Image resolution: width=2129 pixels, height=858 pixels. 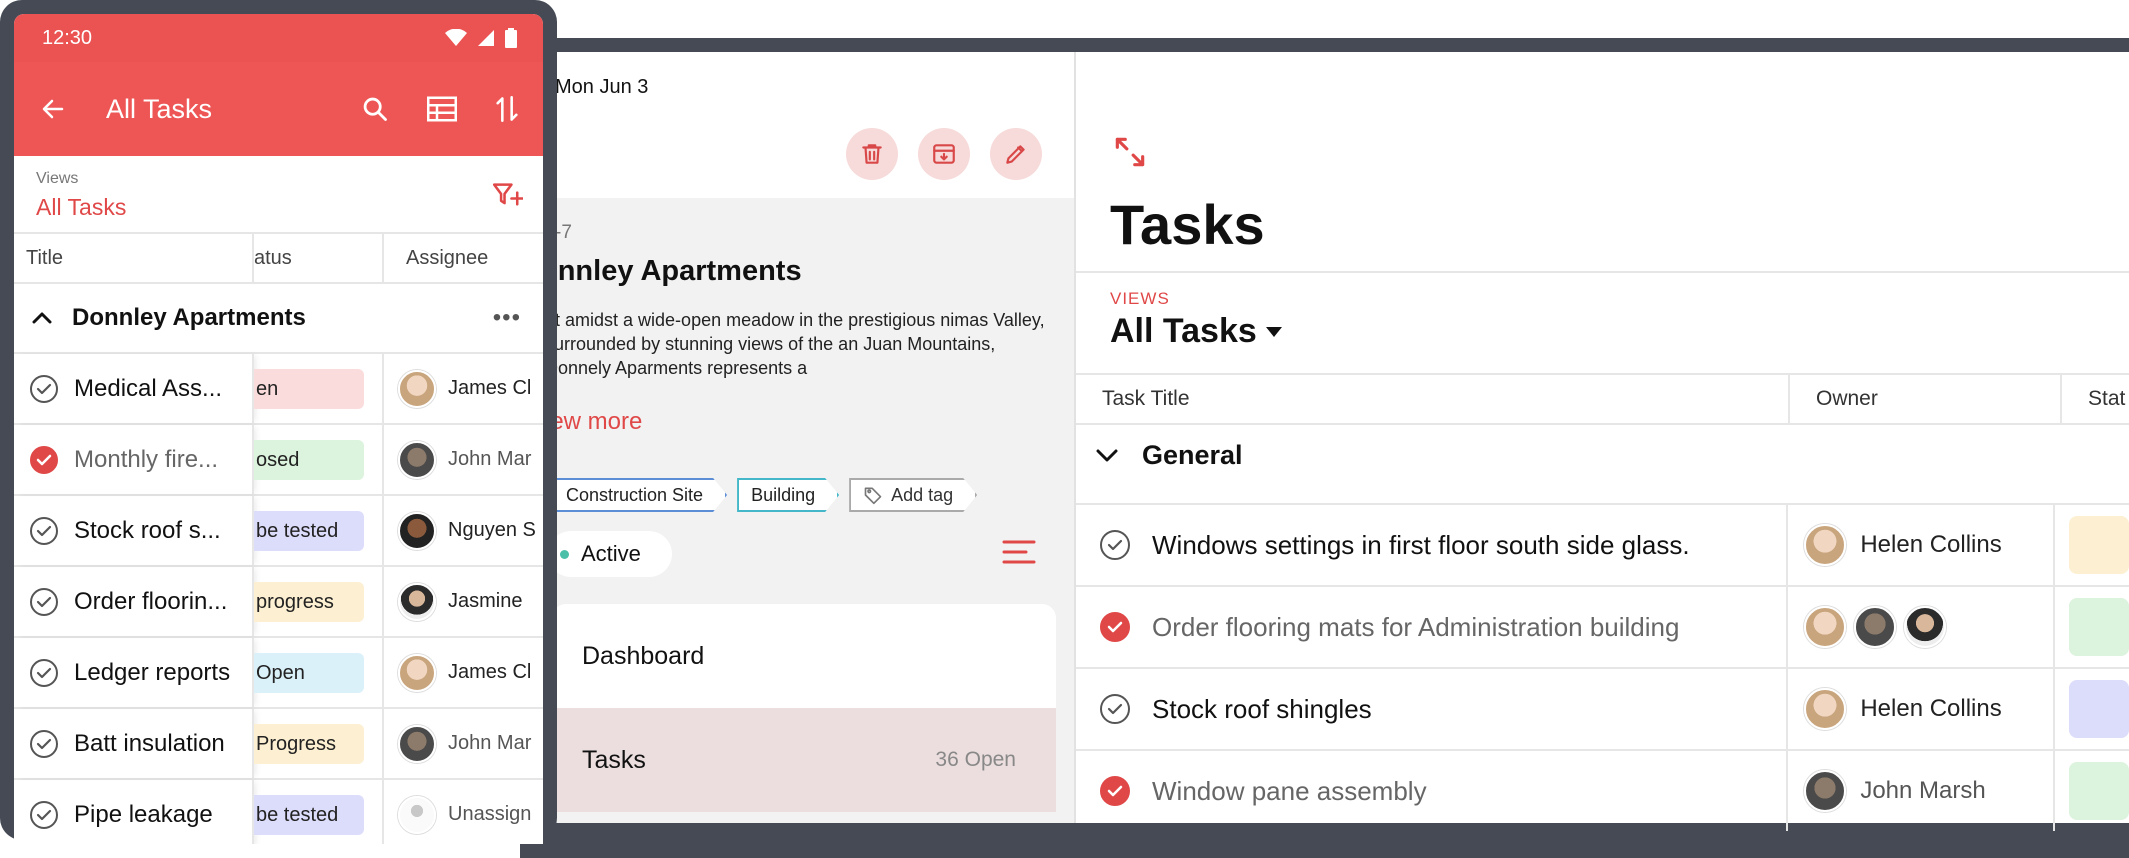 I want to click on filter-add-icon, so click(x=508, y=195).